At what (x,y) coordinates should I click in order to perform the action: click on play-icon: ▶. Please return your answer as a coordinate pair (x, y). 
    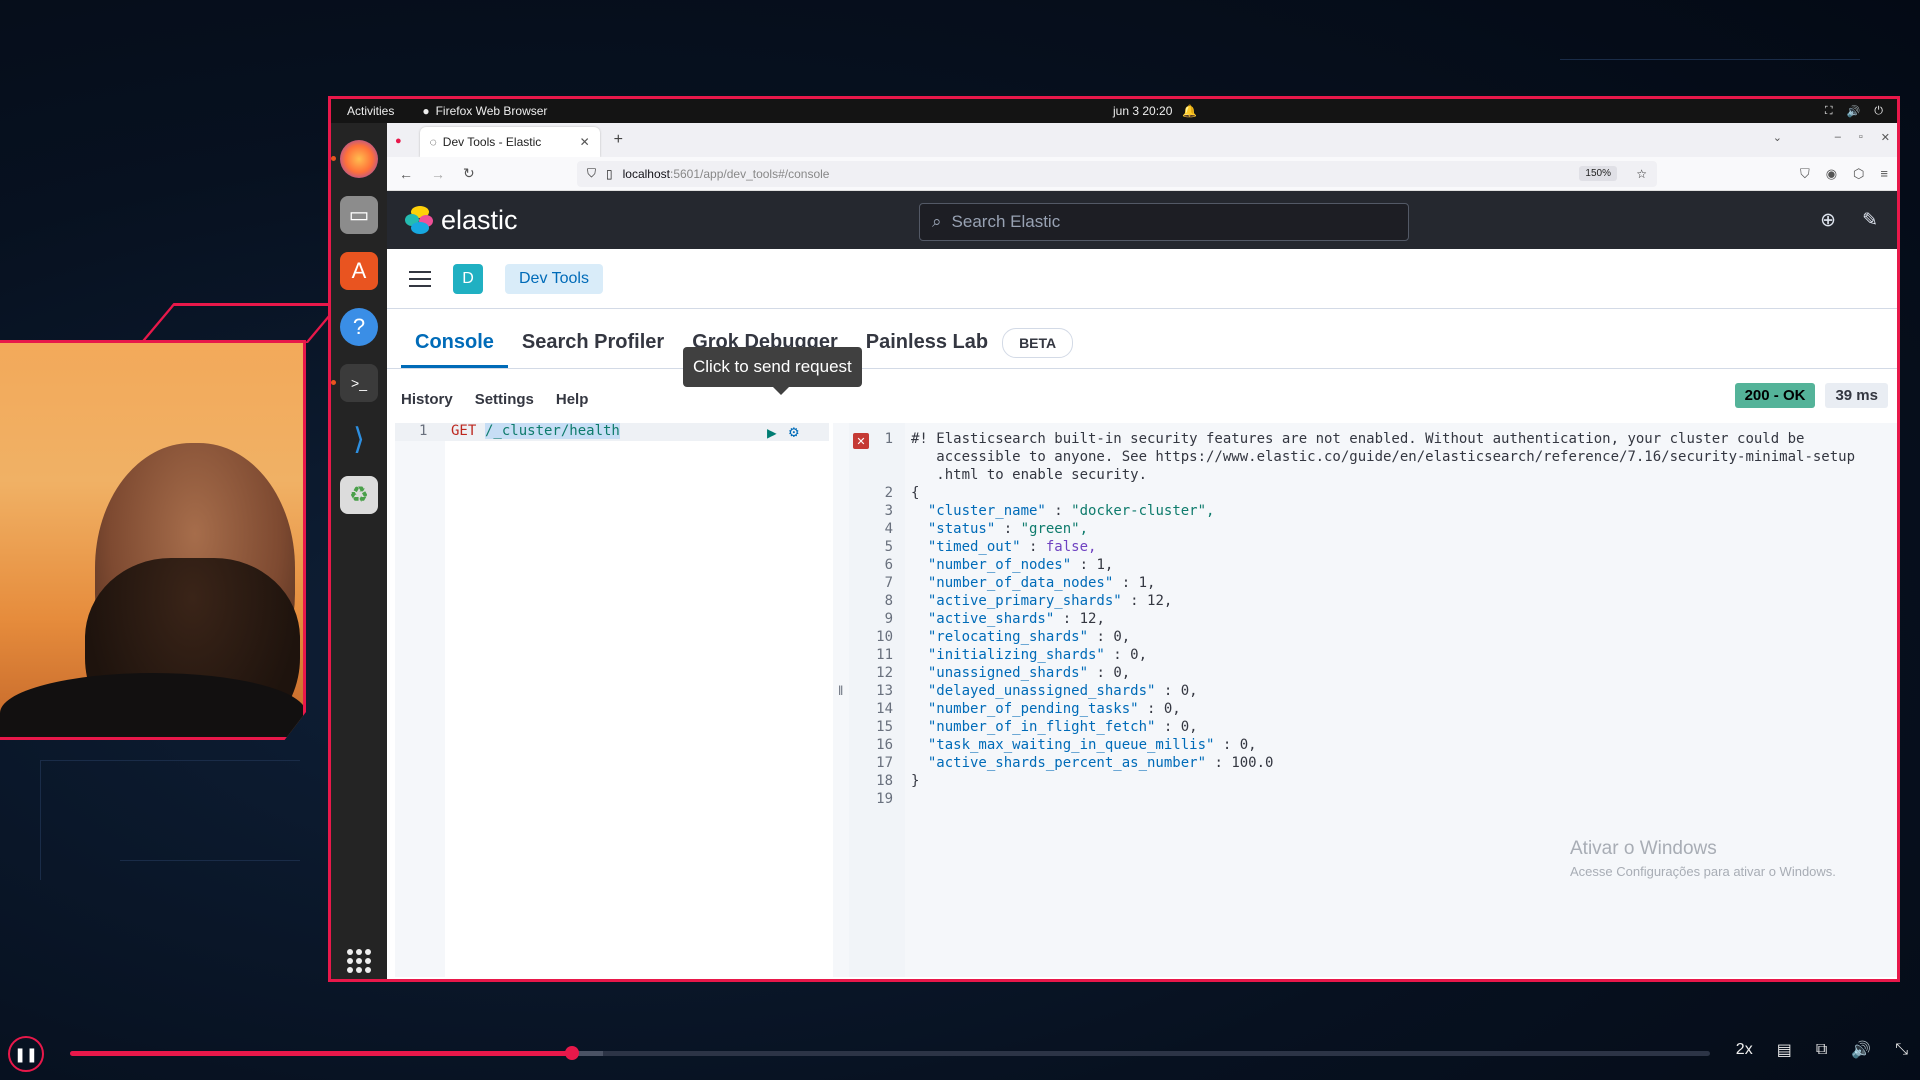
    Looking at the image, I should click on (772, 432).